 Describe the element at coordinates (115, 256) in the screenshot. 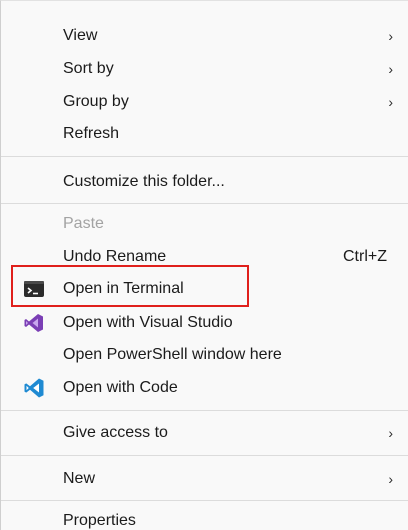

I see `menu-item-label: Undo Rename` at that location.